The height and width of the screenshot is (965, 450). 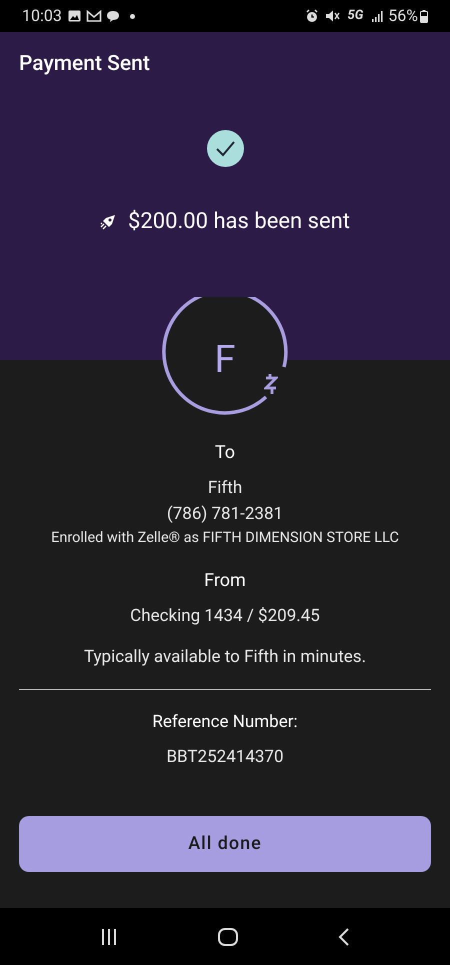 I want to click on enrollment-text: Enrolled with Zelle® as FIFTH DIMENSION STORE LLC, so click(x=225, y=538).